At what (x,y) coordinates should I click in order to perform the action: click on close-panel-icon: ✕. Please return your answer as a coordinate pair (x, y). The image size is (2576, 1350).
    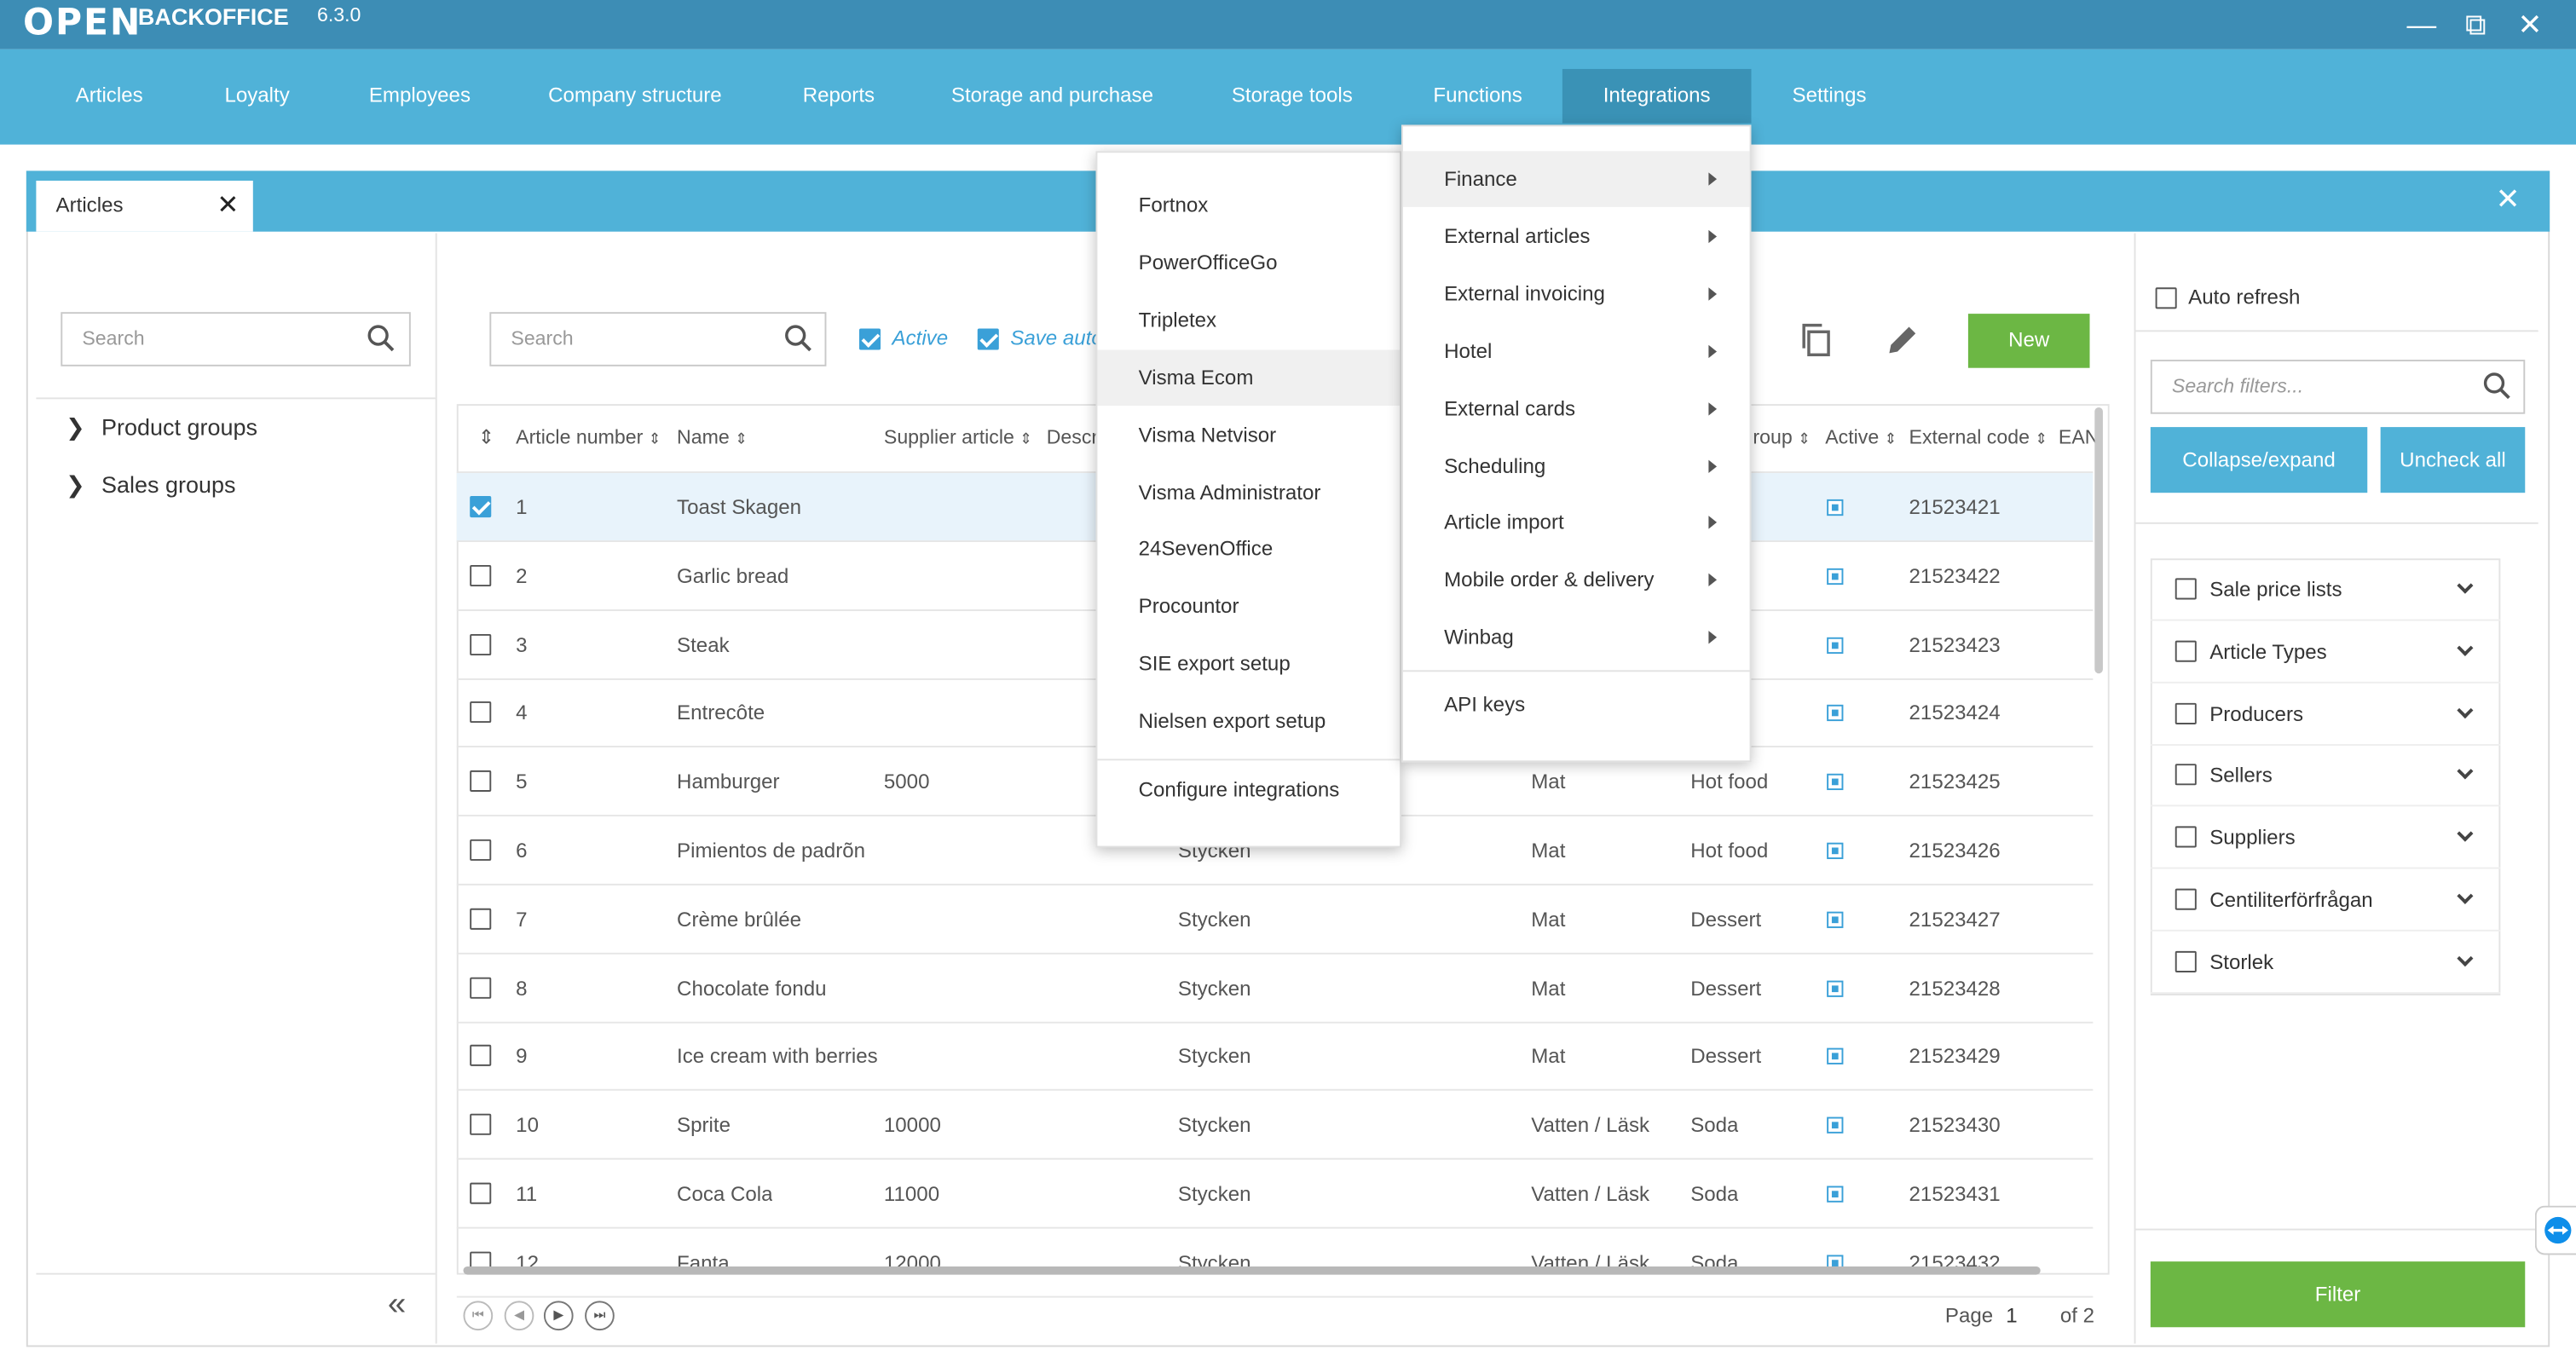
    Looking at the image, I should click on (2508, 199).